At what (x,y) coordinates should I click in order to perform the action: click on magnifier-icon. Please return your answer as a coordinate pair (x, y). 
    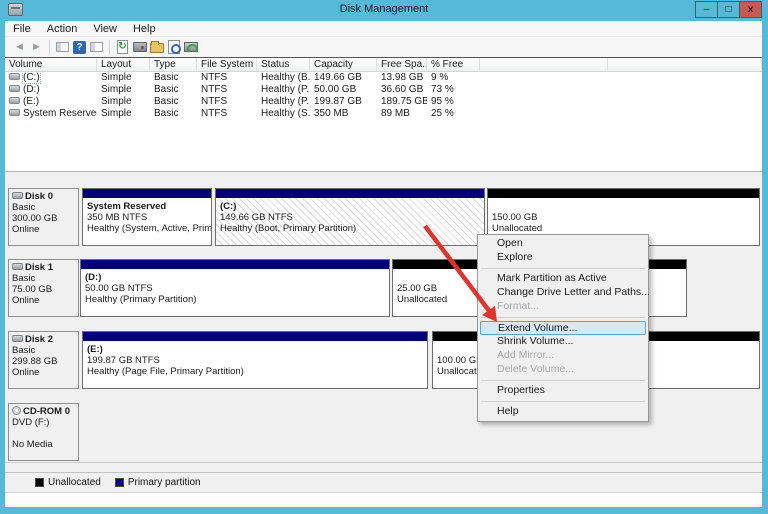
    Looking at the image, I should click on (174, 47).